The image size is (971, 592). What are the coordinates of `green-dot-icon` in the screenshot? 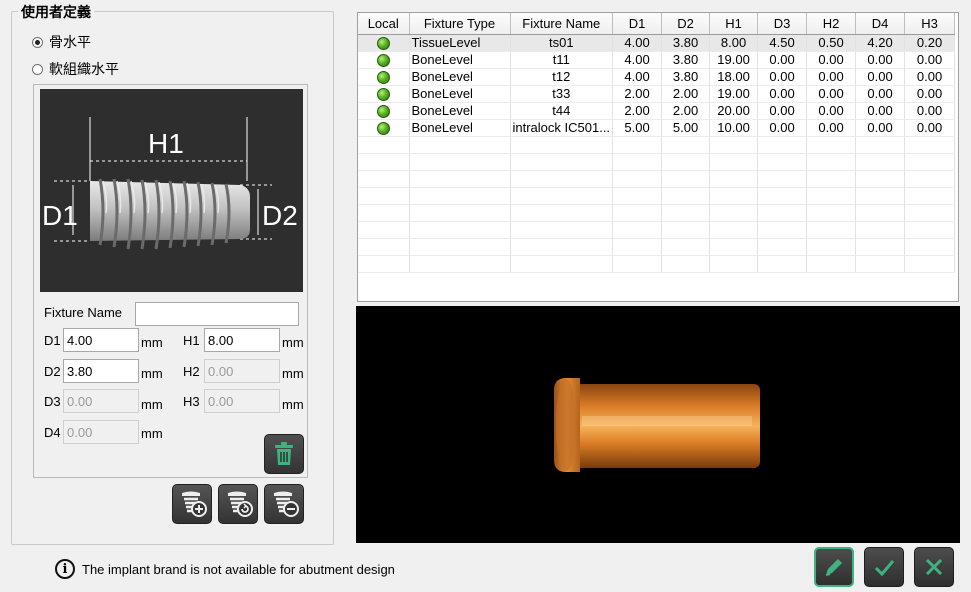 It's located at (383, 128).